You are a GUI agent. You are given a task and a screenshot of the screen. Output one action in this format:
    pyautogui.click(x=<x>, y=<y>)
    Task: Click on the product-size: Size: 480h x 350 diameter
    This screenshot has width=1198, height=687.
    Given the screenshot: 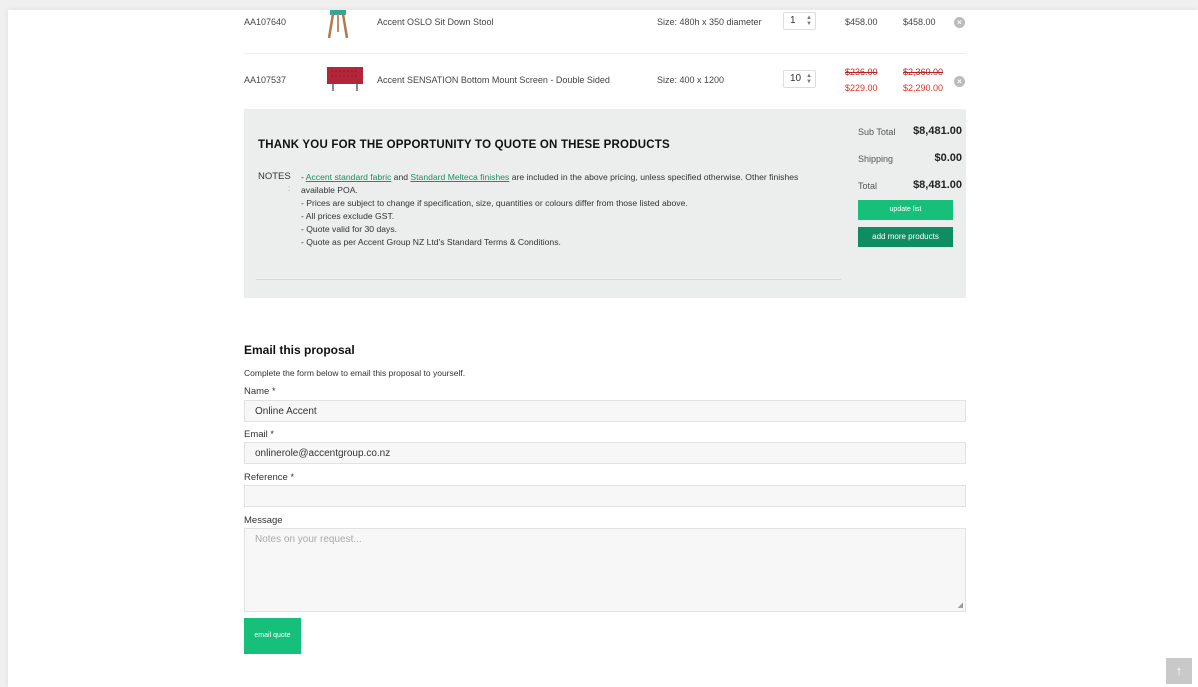 What is the action you would take?
    pyautogui.click(x=709, y=22)
    